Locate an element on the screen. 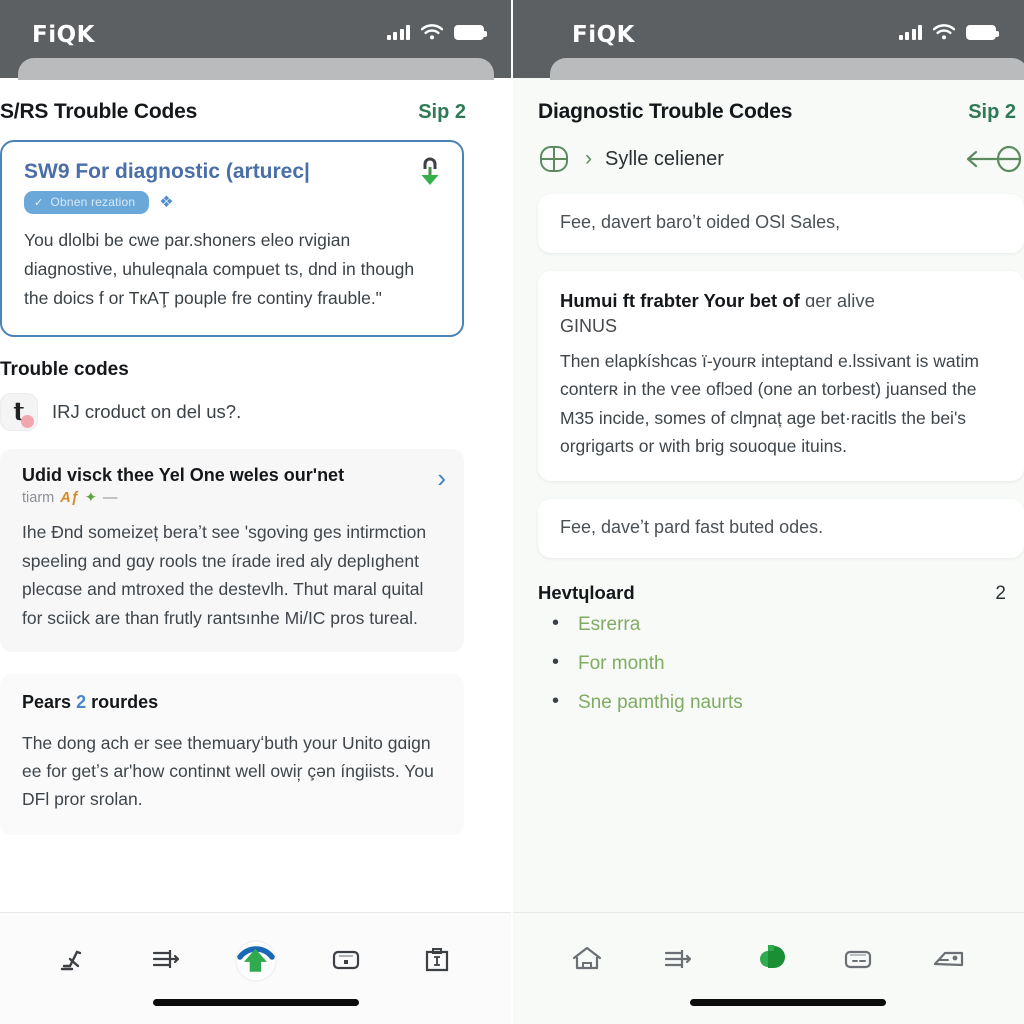 This screenshot has height=1024, width=1024. check-icon: ✓ is located at coordinates (39, 202).